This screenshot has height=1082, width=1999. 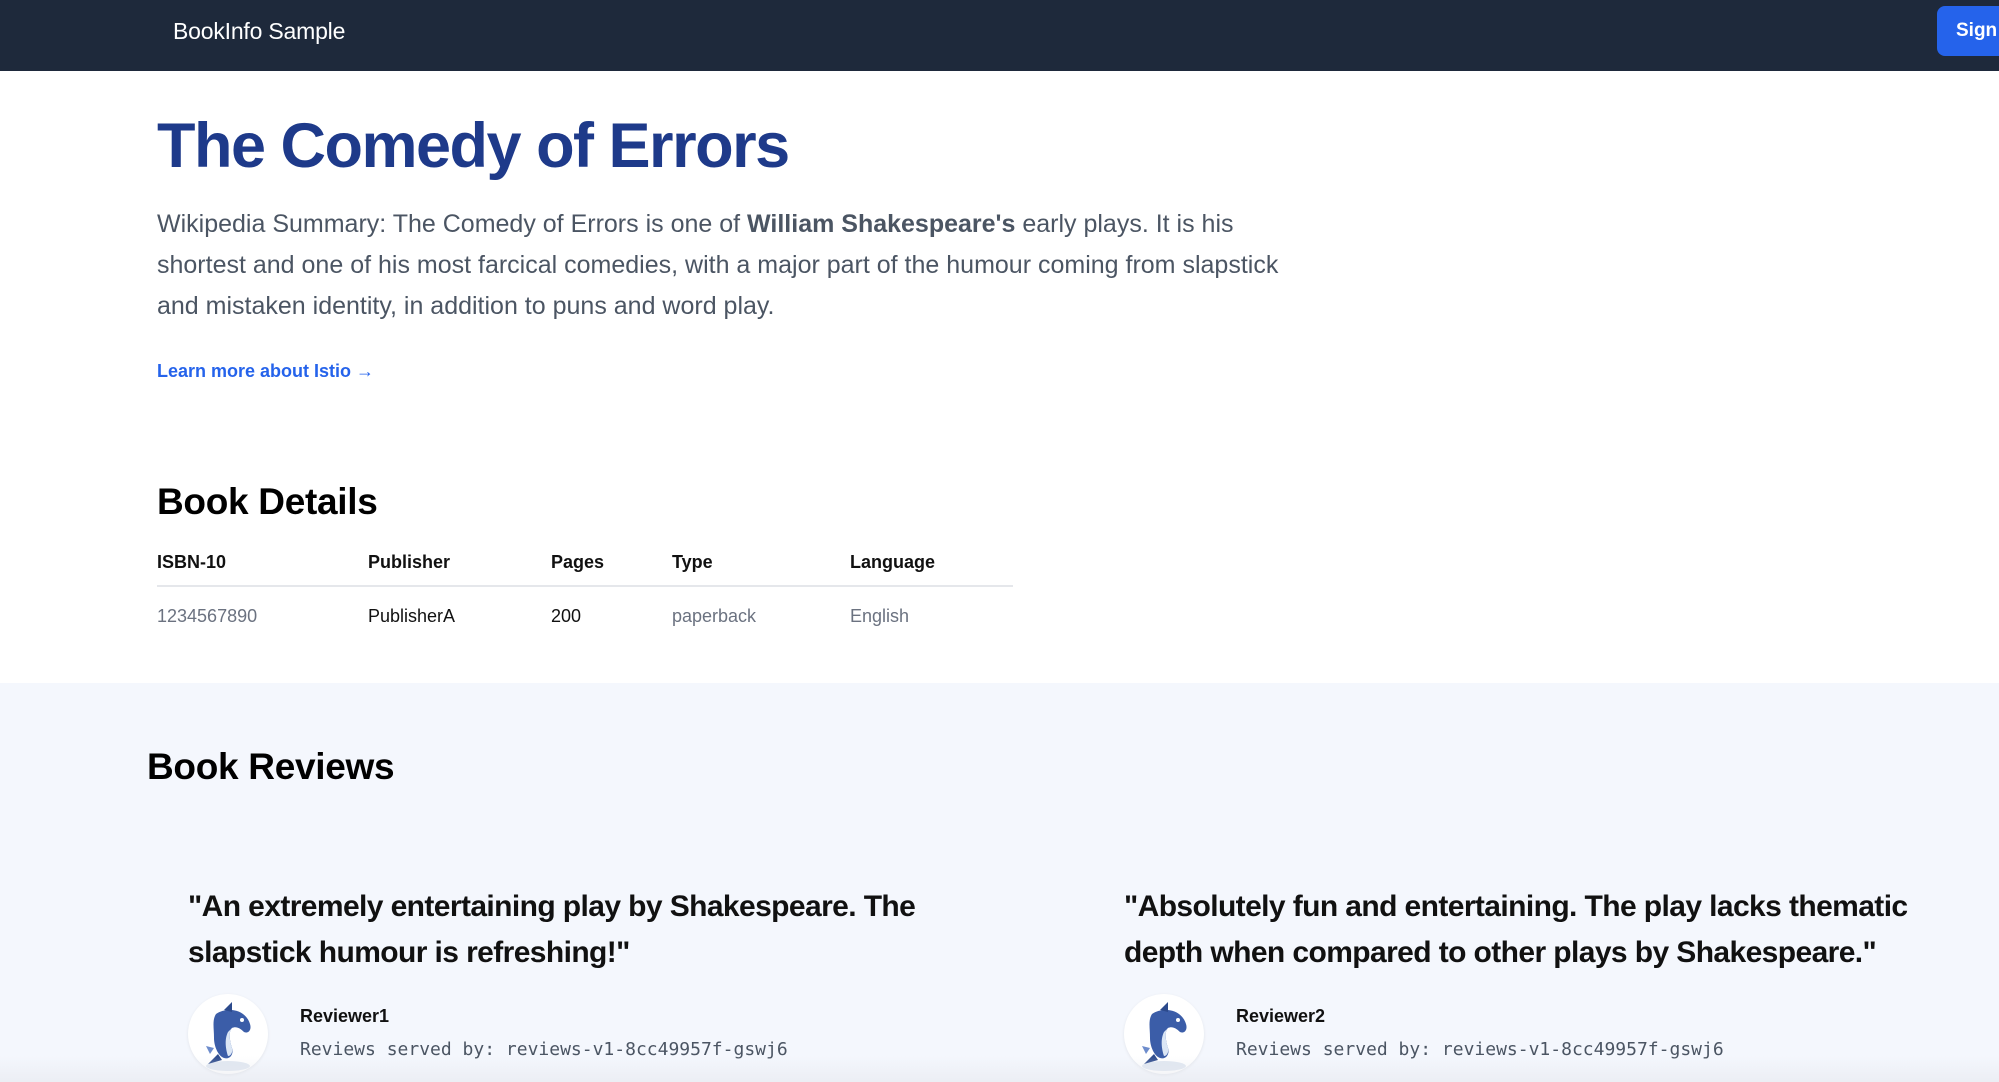 What do you see at coordinates (267, 501) in the screenshot?
I see `book-details-heading: Book Details` at bounding box center [267, 501].